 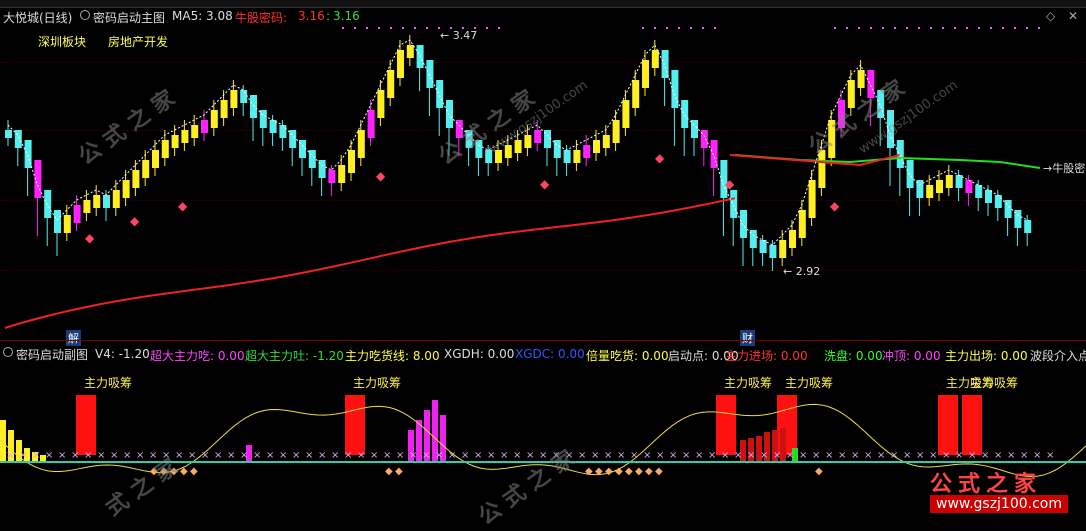 I want to click on site-logo: 公式之家, so click(x=986, y=484).